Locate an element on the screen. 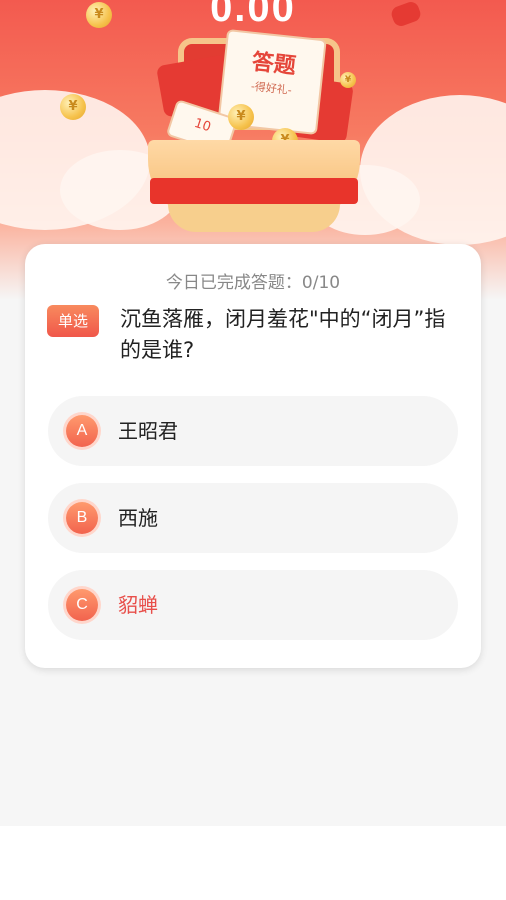  coin-icon: ¥ is located at coordinates (73, 107).